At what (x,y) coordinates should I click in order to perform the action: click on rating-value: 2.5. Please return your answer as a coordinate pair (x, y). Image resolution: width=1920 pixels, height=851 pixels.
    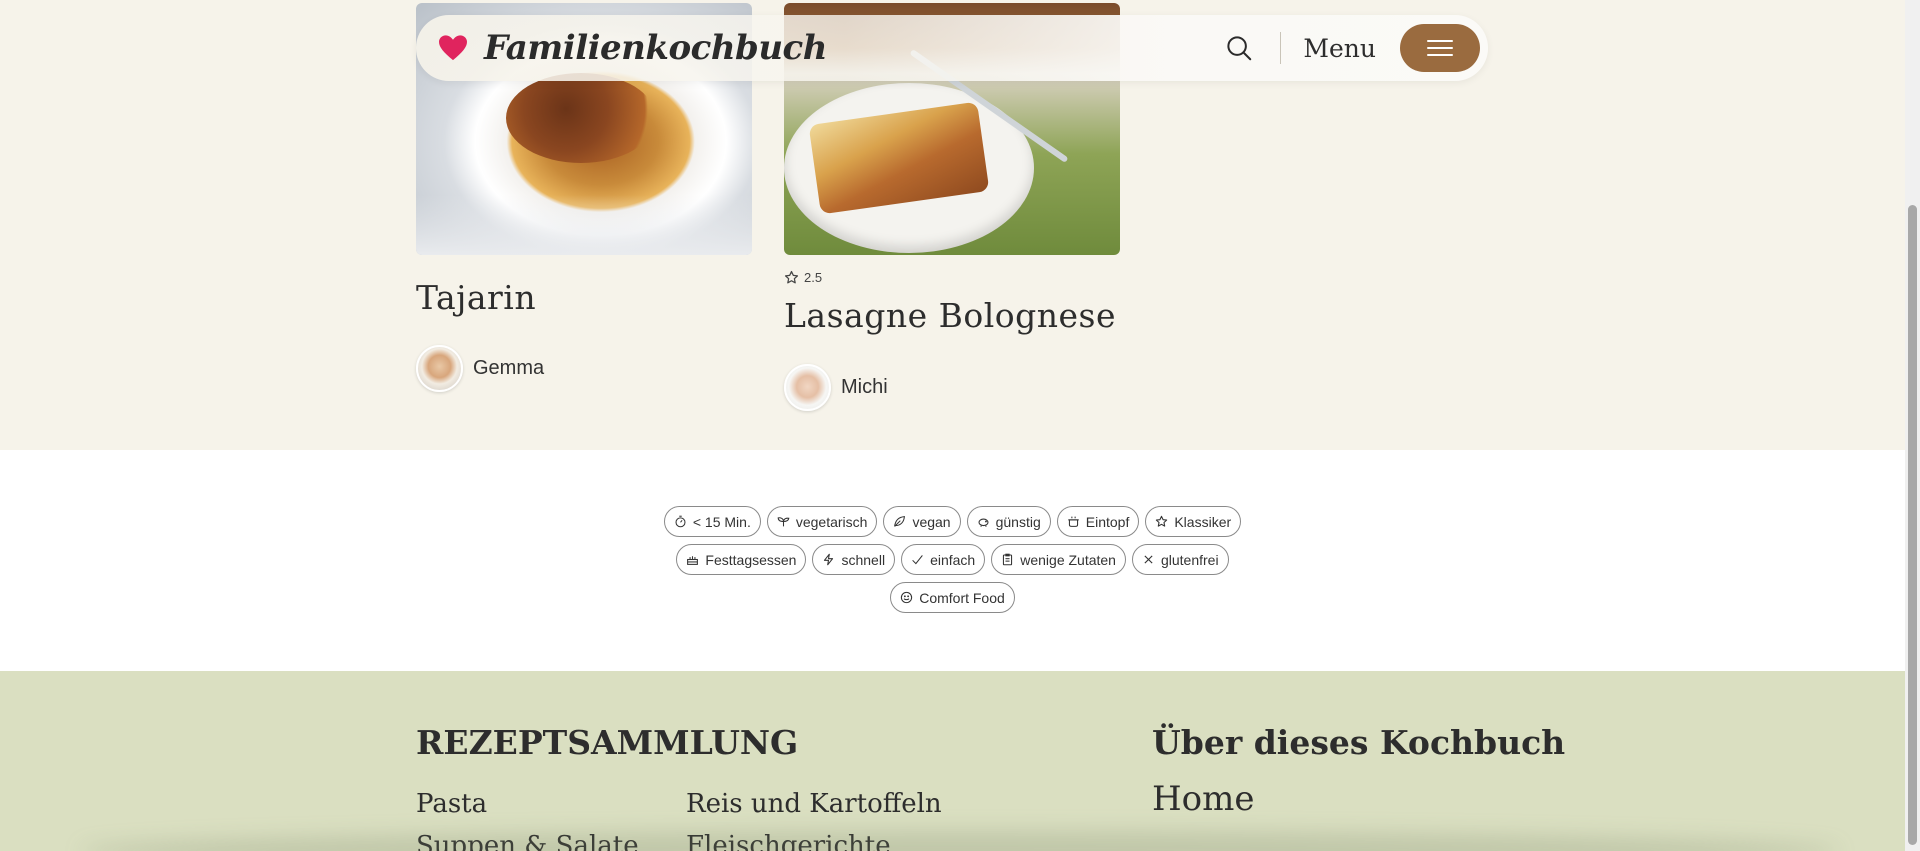
    Looking at the image, I should click on (813, 277).